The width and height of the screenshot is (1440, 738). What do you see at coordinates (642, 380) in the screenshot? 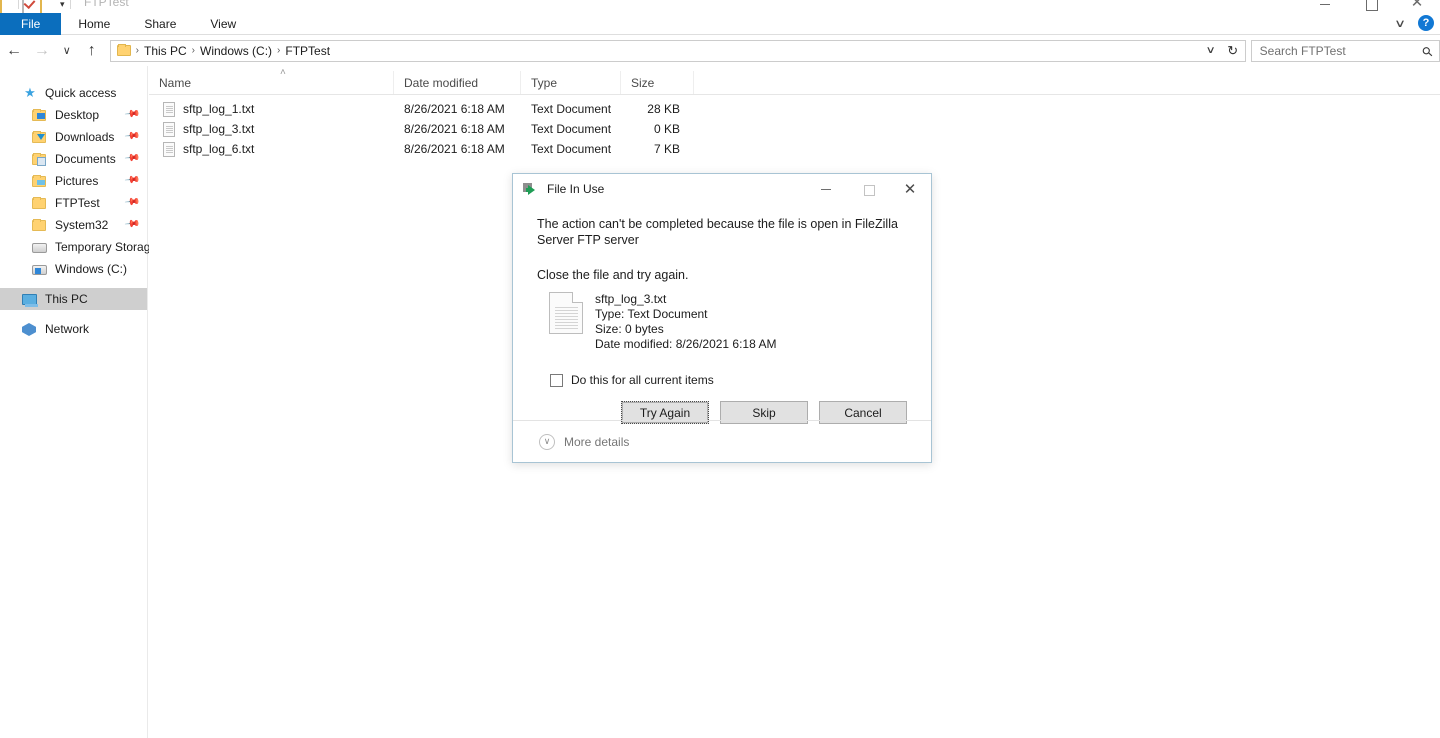
I see `checkbox-label: Do this for all current items` at bounding box center [642, 380].